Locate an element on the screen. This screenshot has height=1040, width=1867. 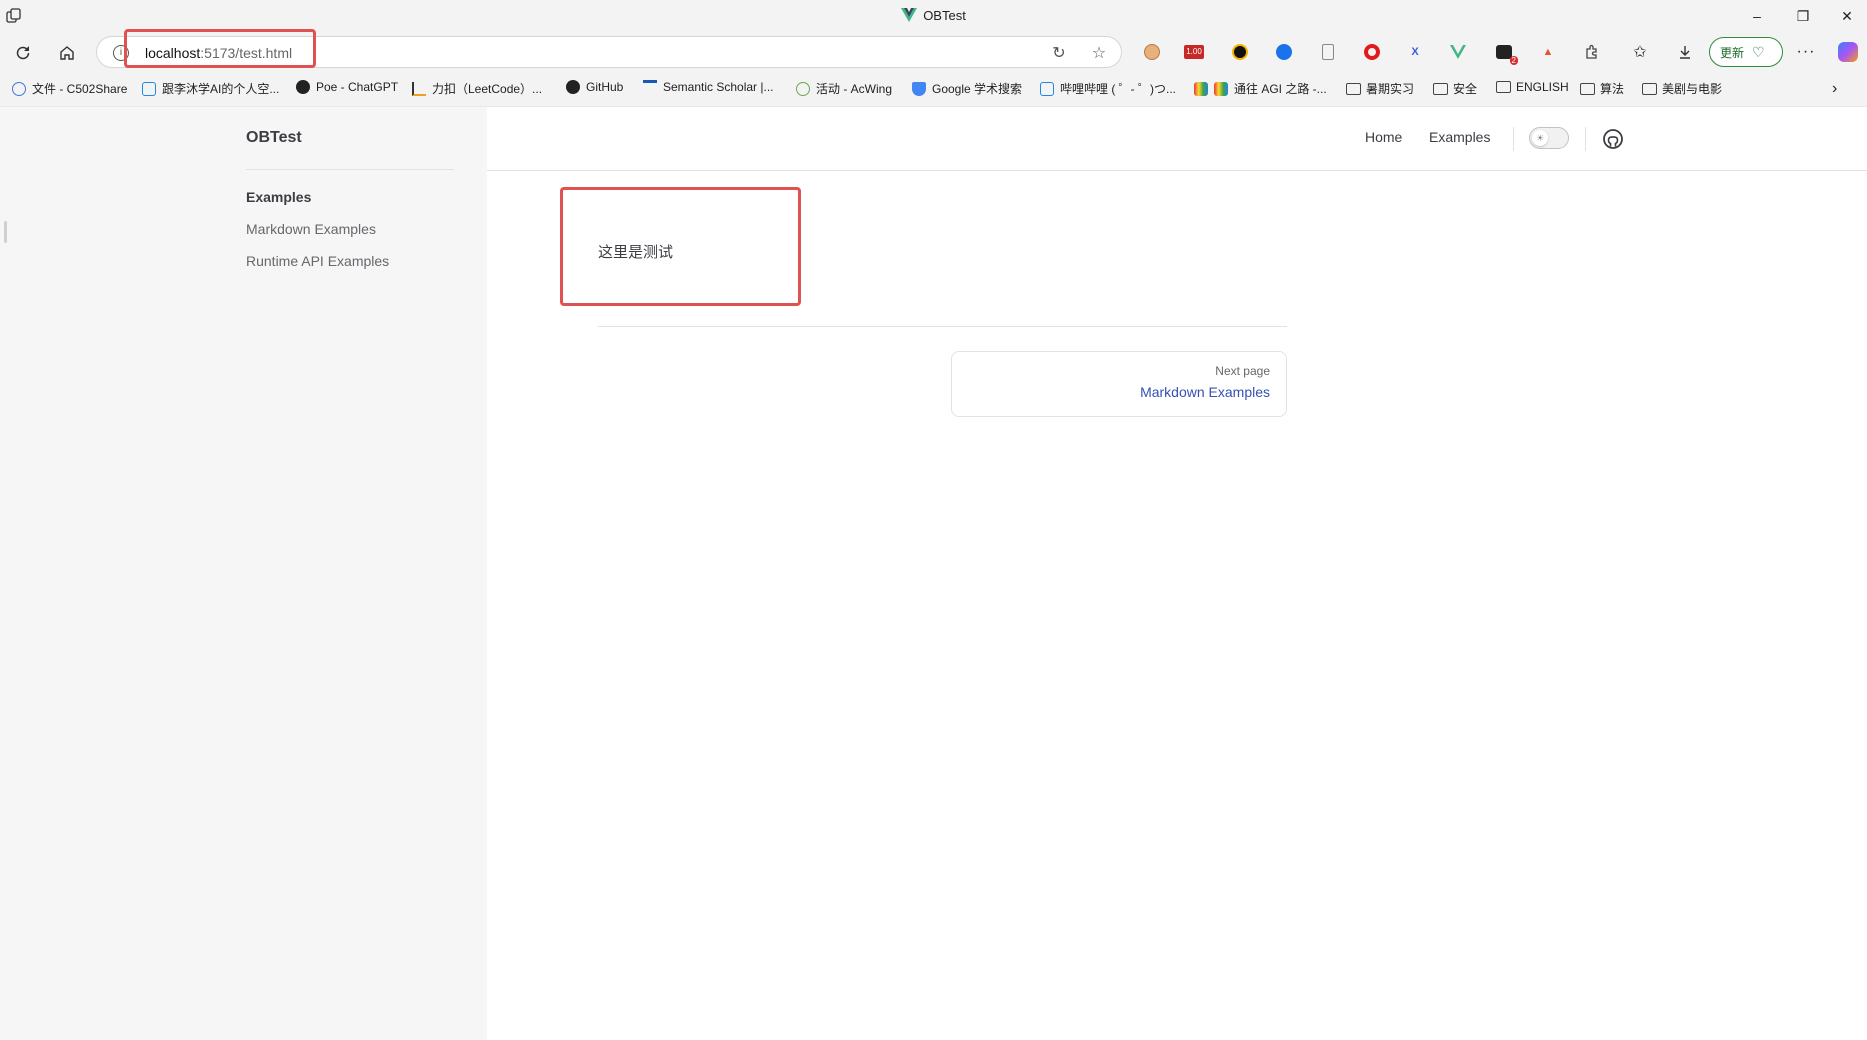
bookmark-poe: Poe - ChatGPT is located at coordinates (347, 87).